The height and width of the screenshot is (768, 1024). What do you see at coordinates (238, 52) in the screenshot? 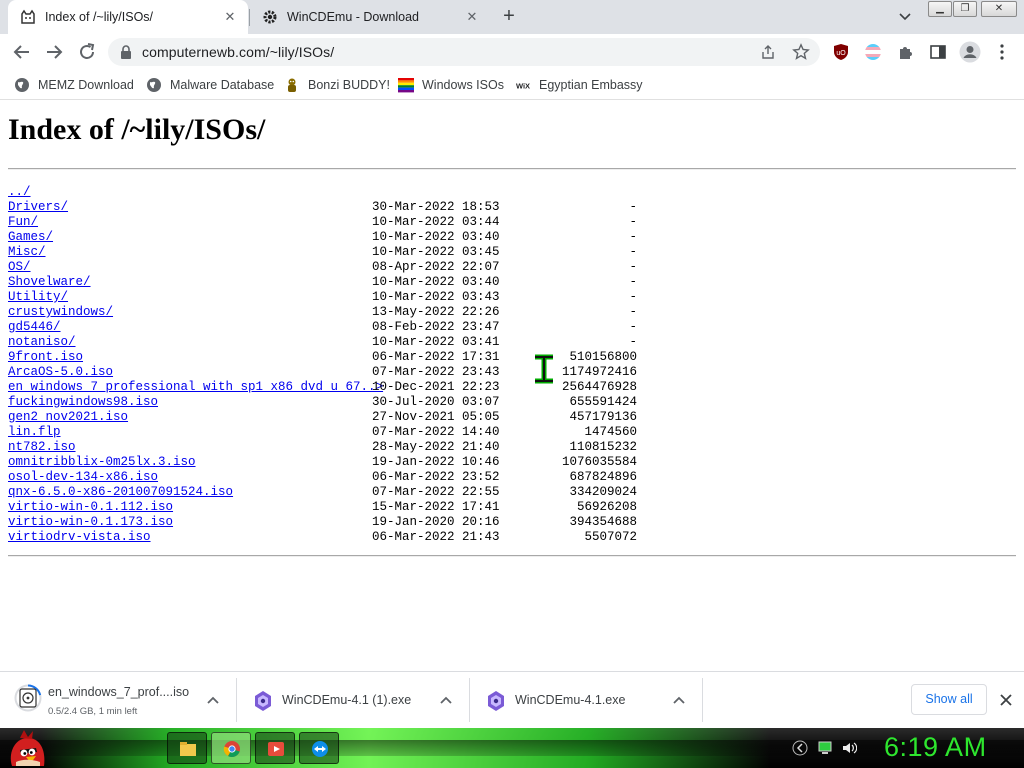
I see `url-text: computernewb.com/~lily/ISOs/` at bounding box center [238, 52].